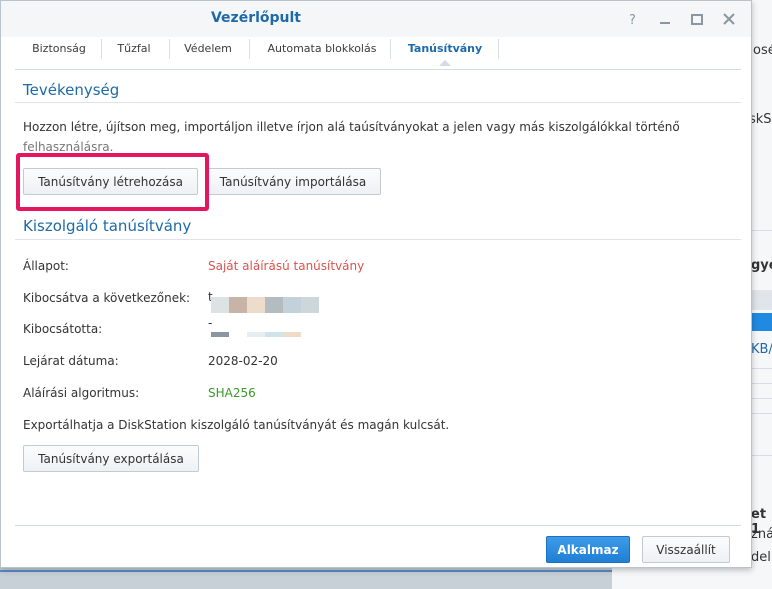  Describe the element at coordinates (665, 19) in the screenshot. I see `minimize-icon` at that location.